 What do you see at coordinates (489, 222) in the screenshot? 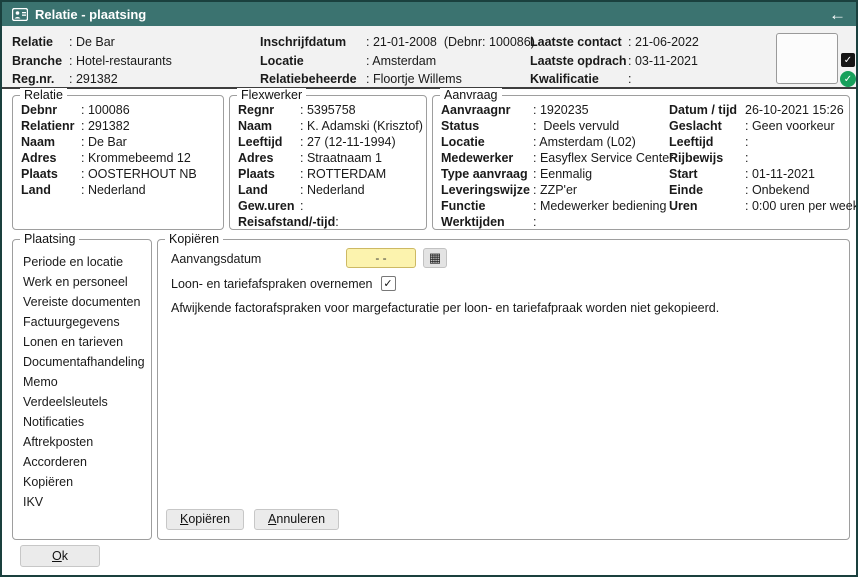
I see `field-werktijden: Werktijden:` at bounding box center [489, 222].